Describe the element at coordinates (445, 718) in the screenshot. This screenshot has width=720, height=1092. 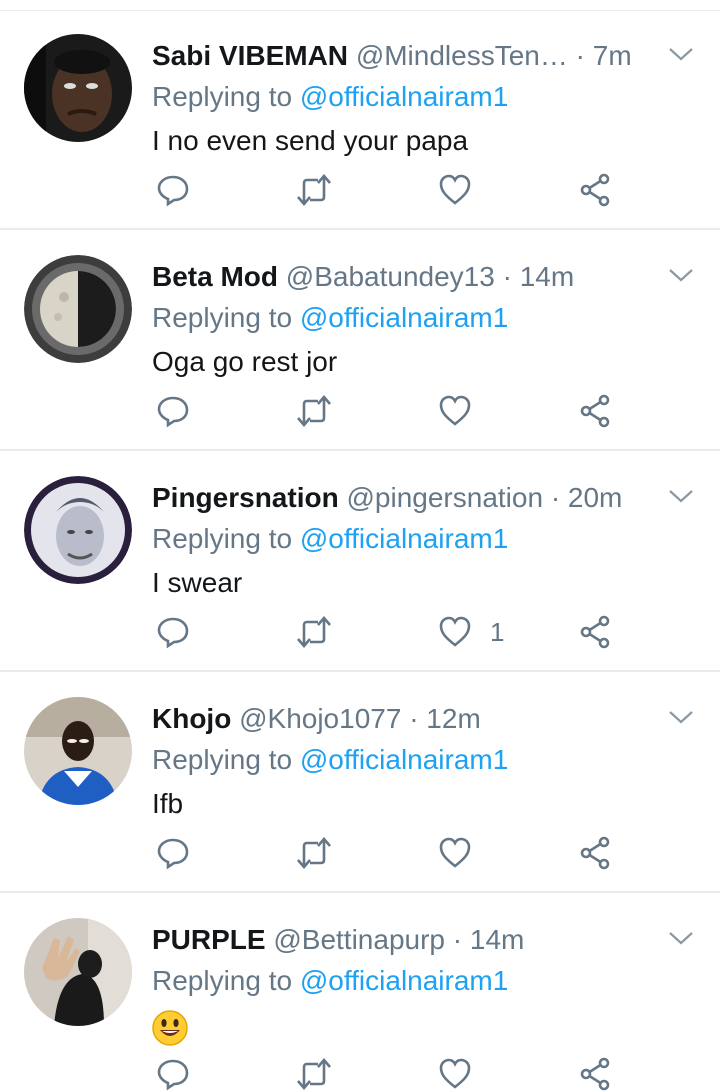
I see `timestamp: · 12m` at that location.